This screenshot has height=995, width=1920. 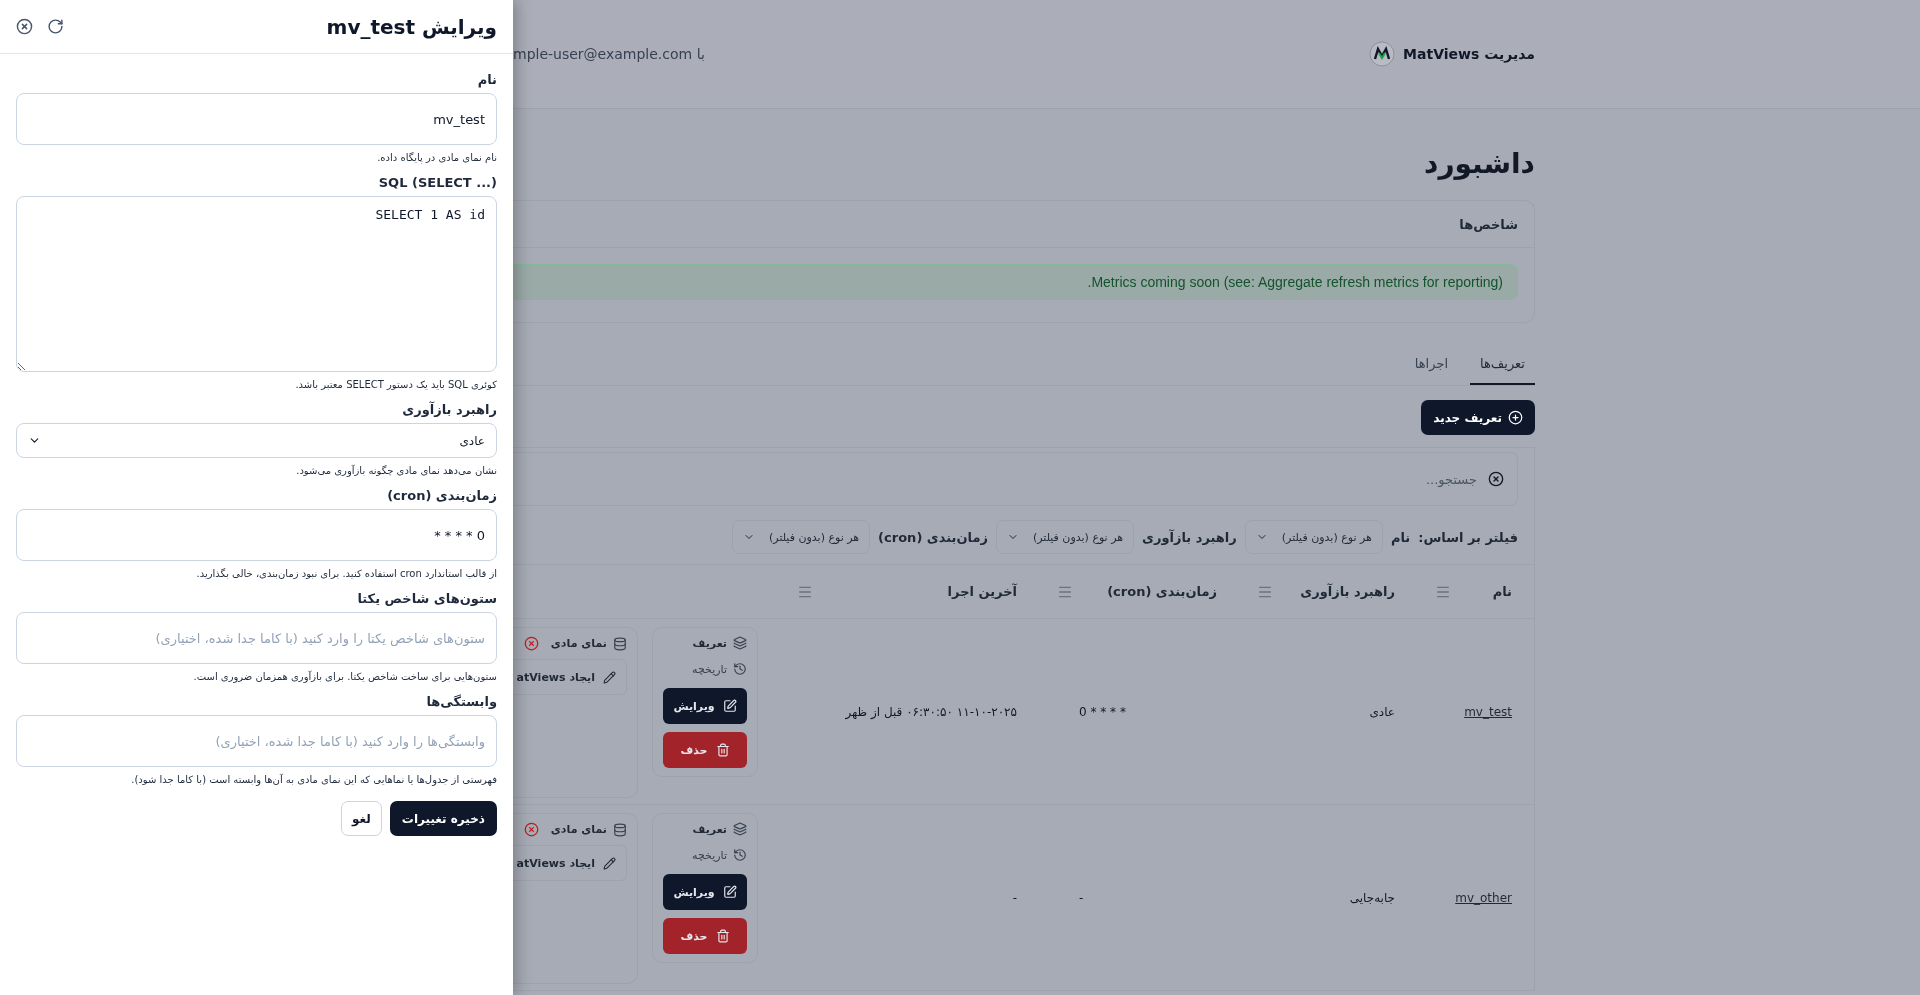 I want to click on text-field: ستون‌های شاخص یکتا را وارد کنید (با کاما جدا شده، اختیاری), so click(x=256, y=638).